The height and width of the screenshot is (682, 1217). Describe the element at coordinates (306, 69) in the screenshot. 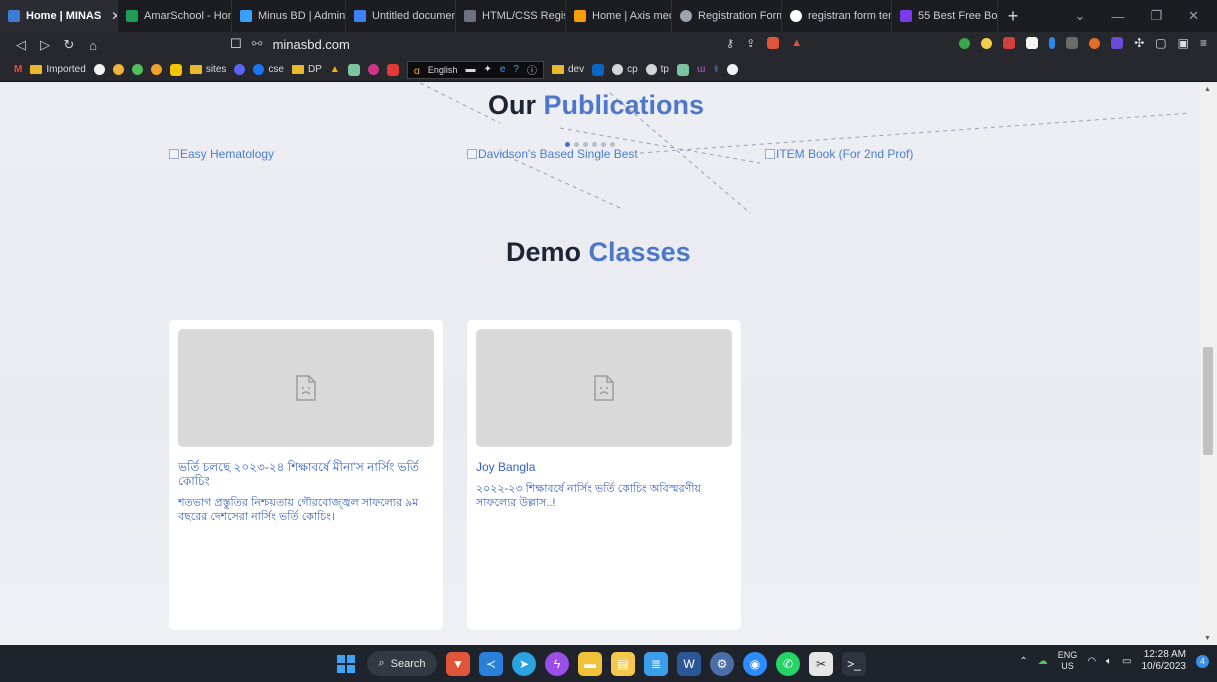

I see `bookmark-dp: DP` at that location.